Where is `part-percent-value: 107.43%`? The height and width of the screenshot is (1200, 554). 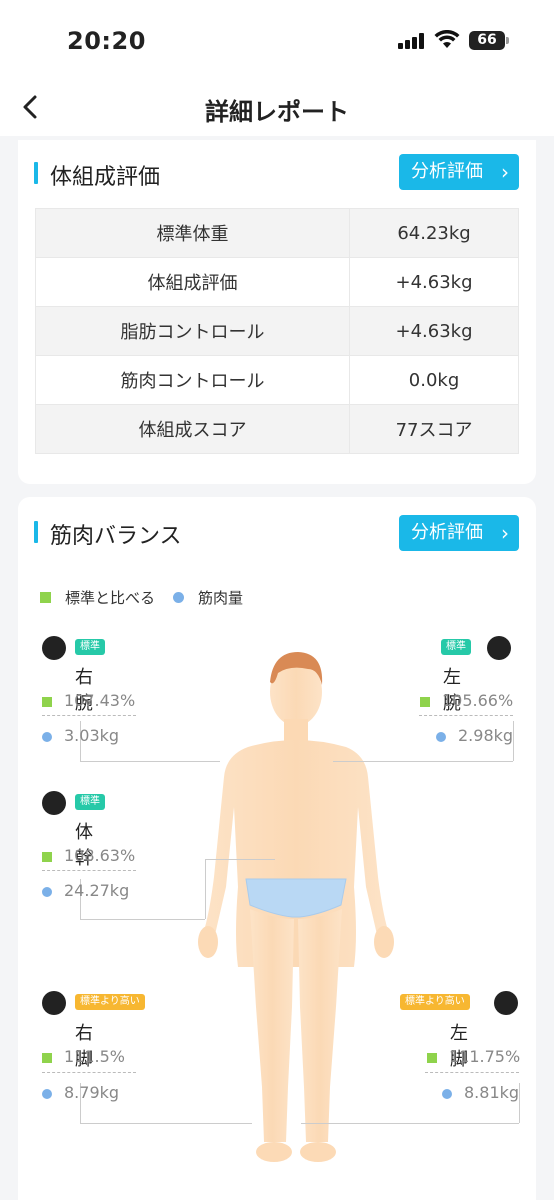 part-percent-value: 107.43% is located at coordinates (100, 700).